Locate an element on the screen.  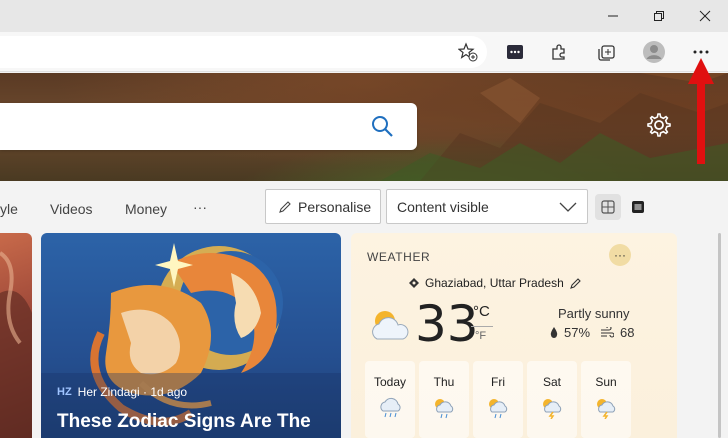
title-bar is located at coordinates (364, 16).